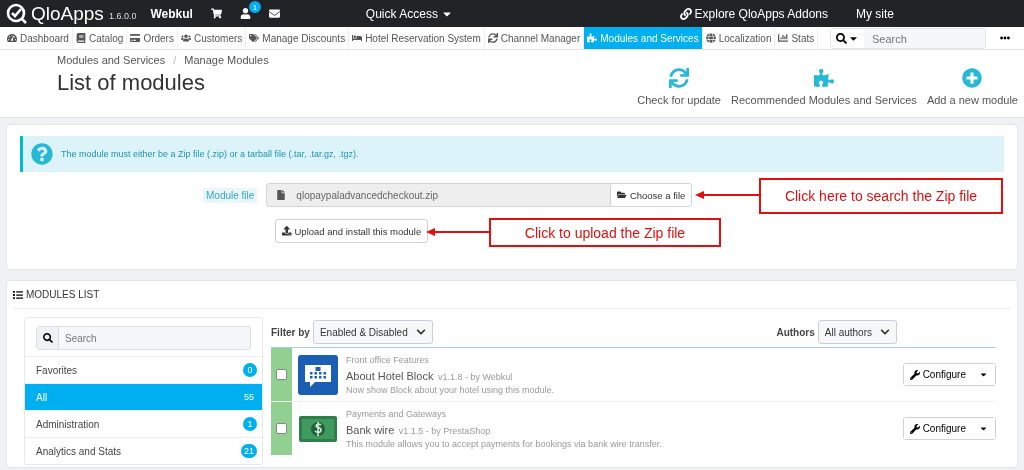 The image size is (1024, 470). I want to click on list-icon, so click(18, 294).